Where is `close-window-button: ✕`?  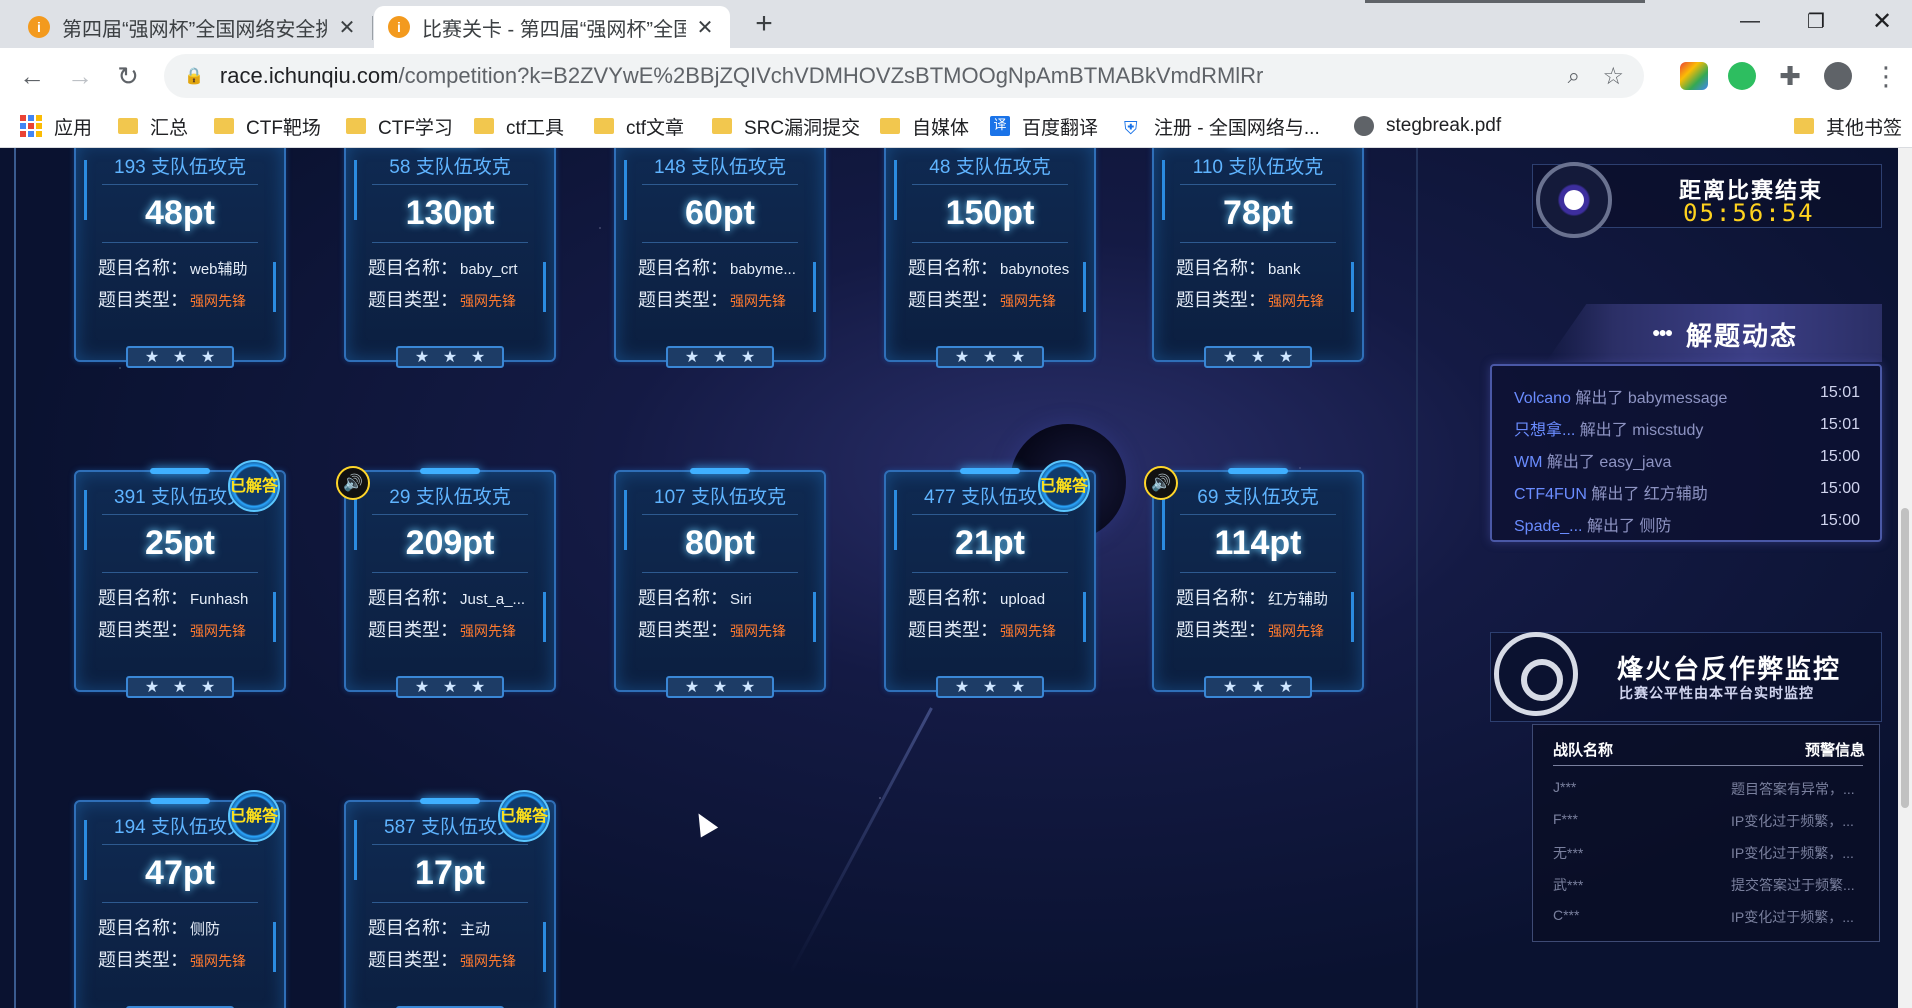 close-window-button: ✕ is located at coordinates (1882, 21).